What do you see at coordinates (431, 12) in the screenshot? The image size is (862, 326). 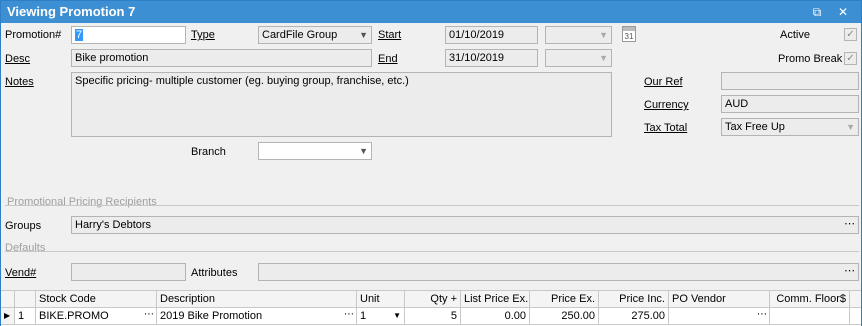 I see `title-bar: Viewing Promotion 7 ⧉ ✕` at bounding box center [431, 12].